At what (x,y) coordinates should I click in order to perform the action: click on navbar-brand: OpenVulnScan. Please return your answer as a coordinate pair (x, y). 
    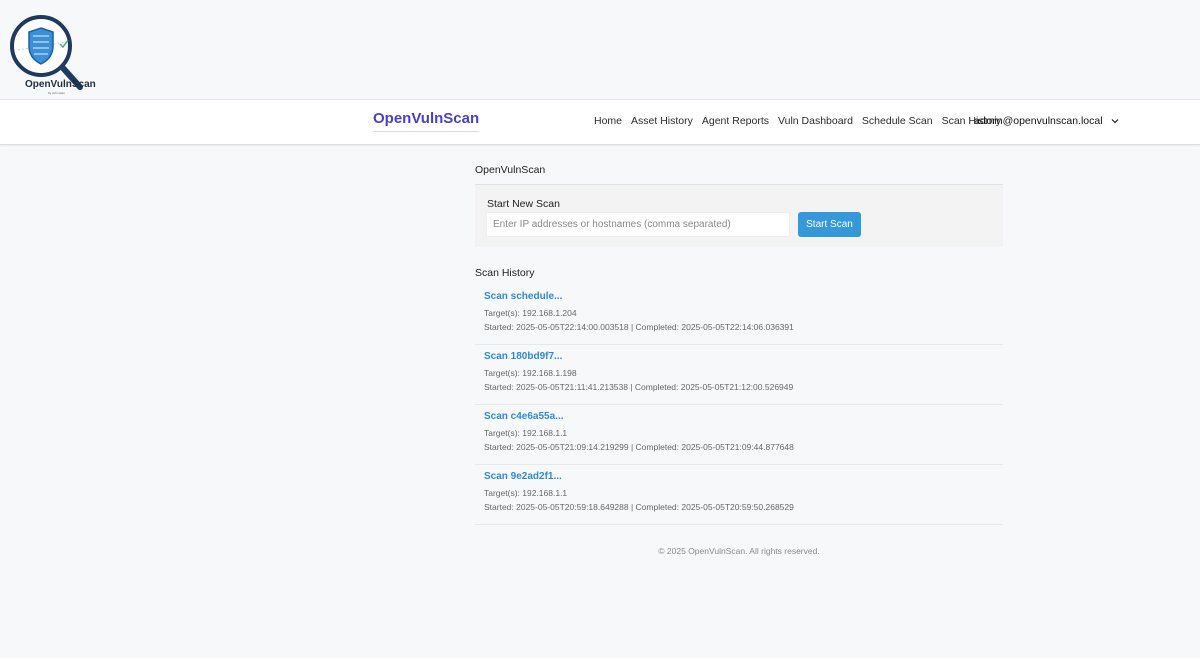
    Looking at the image, I should click on (426, 121).